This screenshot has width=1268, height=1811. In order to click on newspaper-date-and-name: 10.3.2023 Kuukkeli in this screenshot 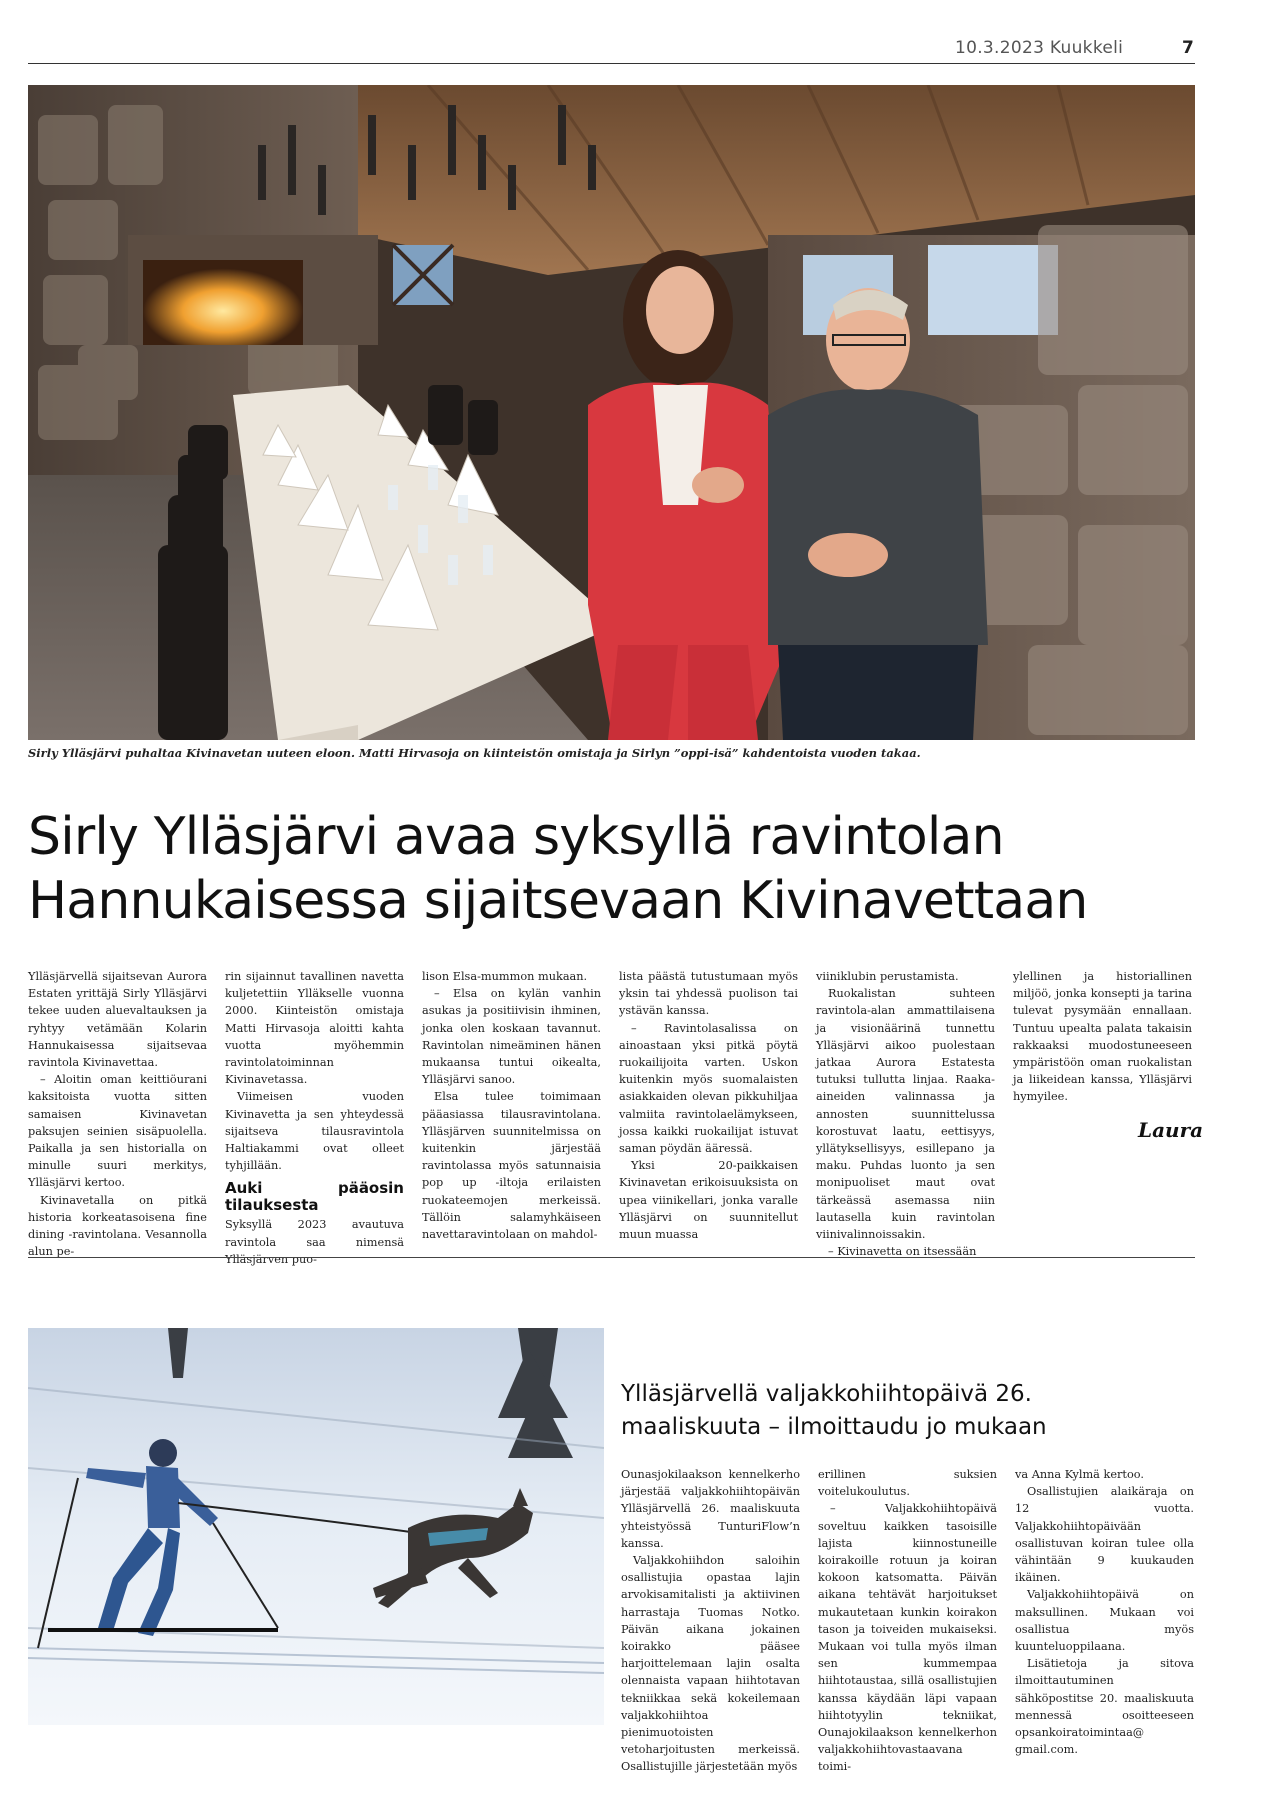, I will do `click(1039, 48)`.